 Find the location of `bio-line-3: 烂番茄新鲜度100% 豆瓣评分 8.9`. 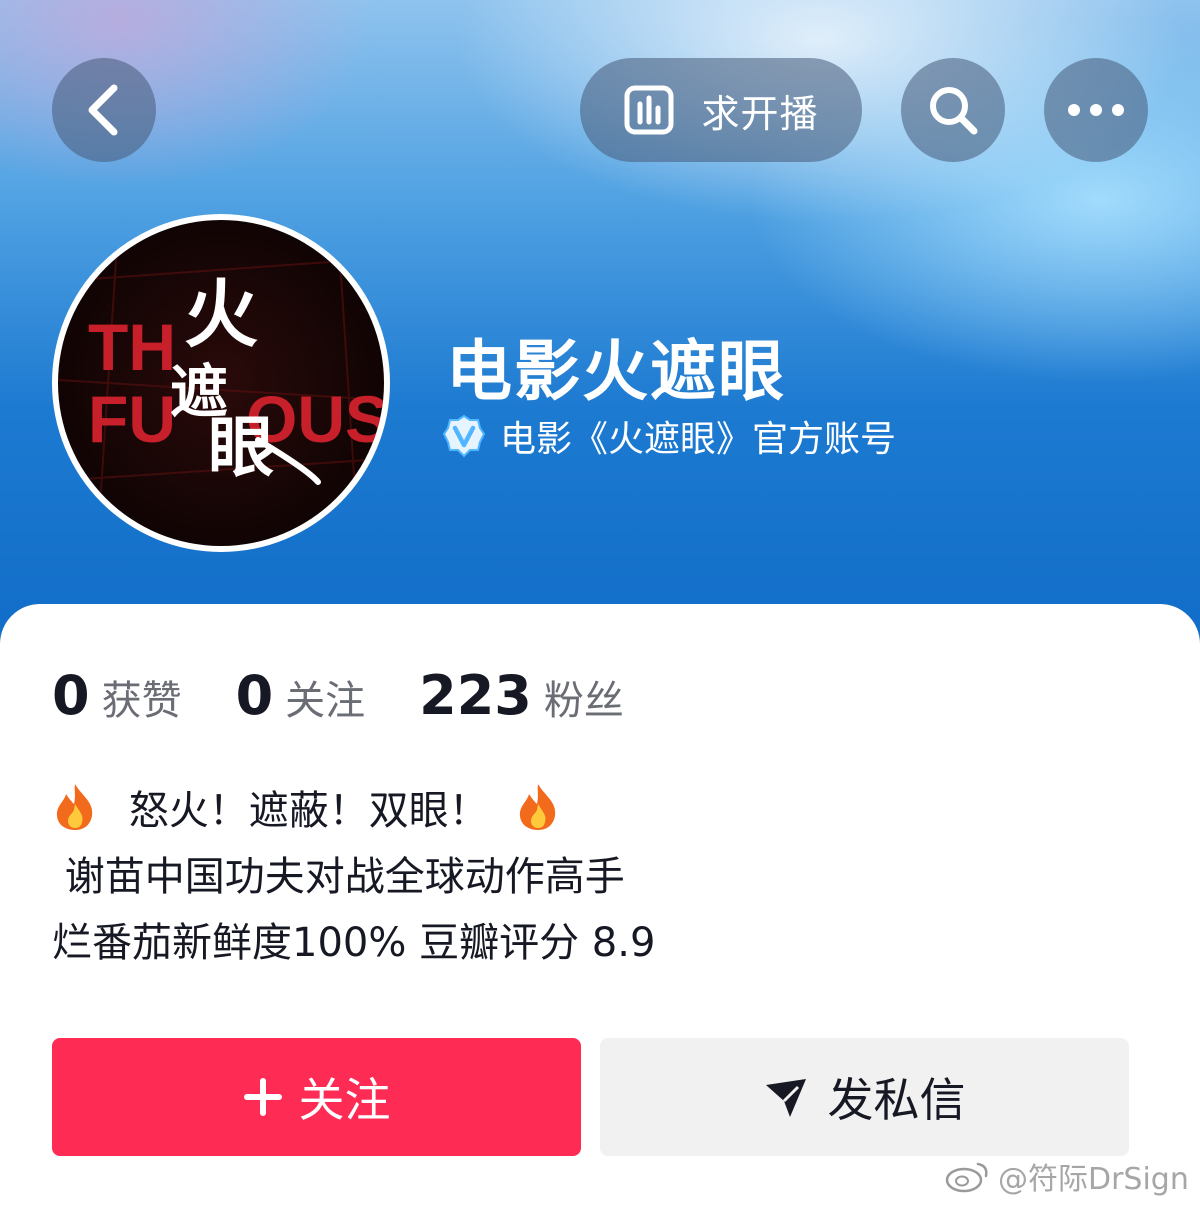

bio-line-3: 烂番茄新鲜度100% 豆瓣评分 8.9 is located at coordinates (354, 943).